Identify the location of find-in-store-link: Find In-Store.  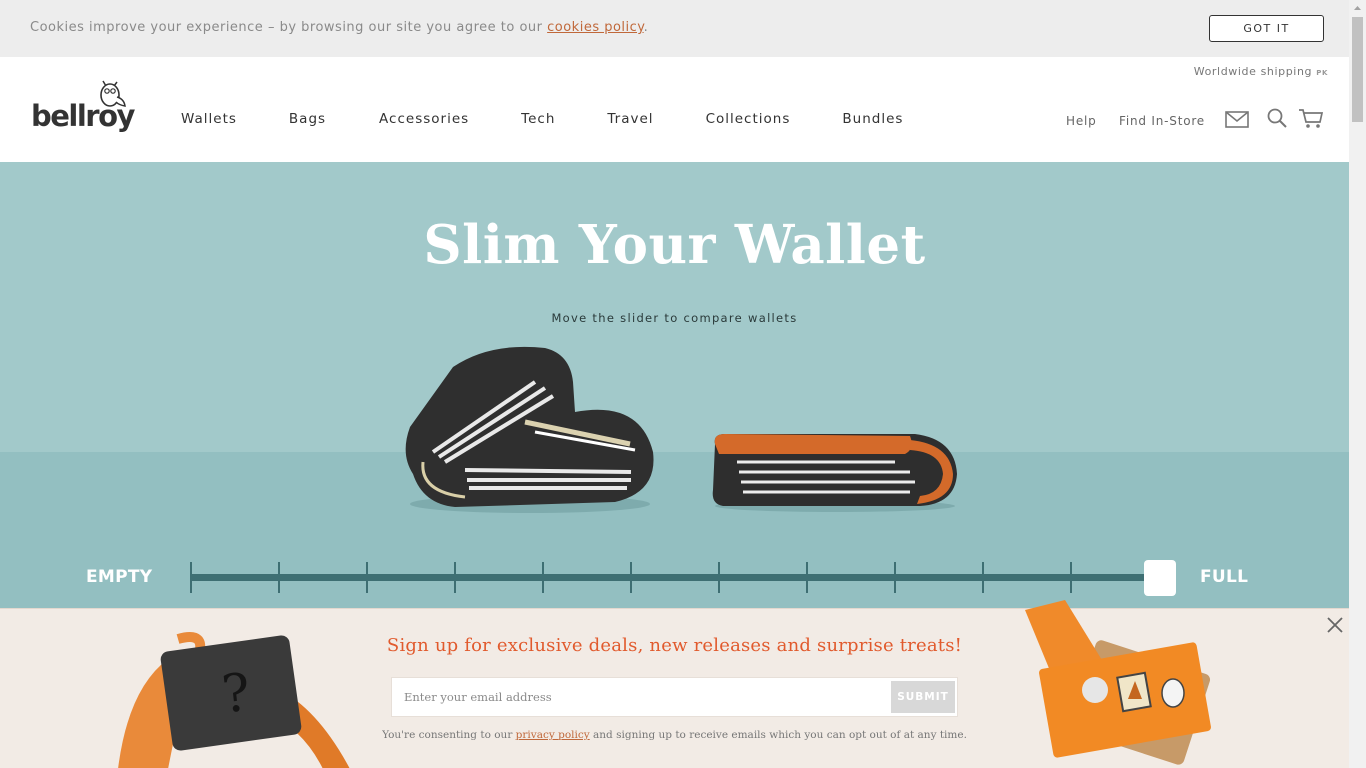
(1162, 121).